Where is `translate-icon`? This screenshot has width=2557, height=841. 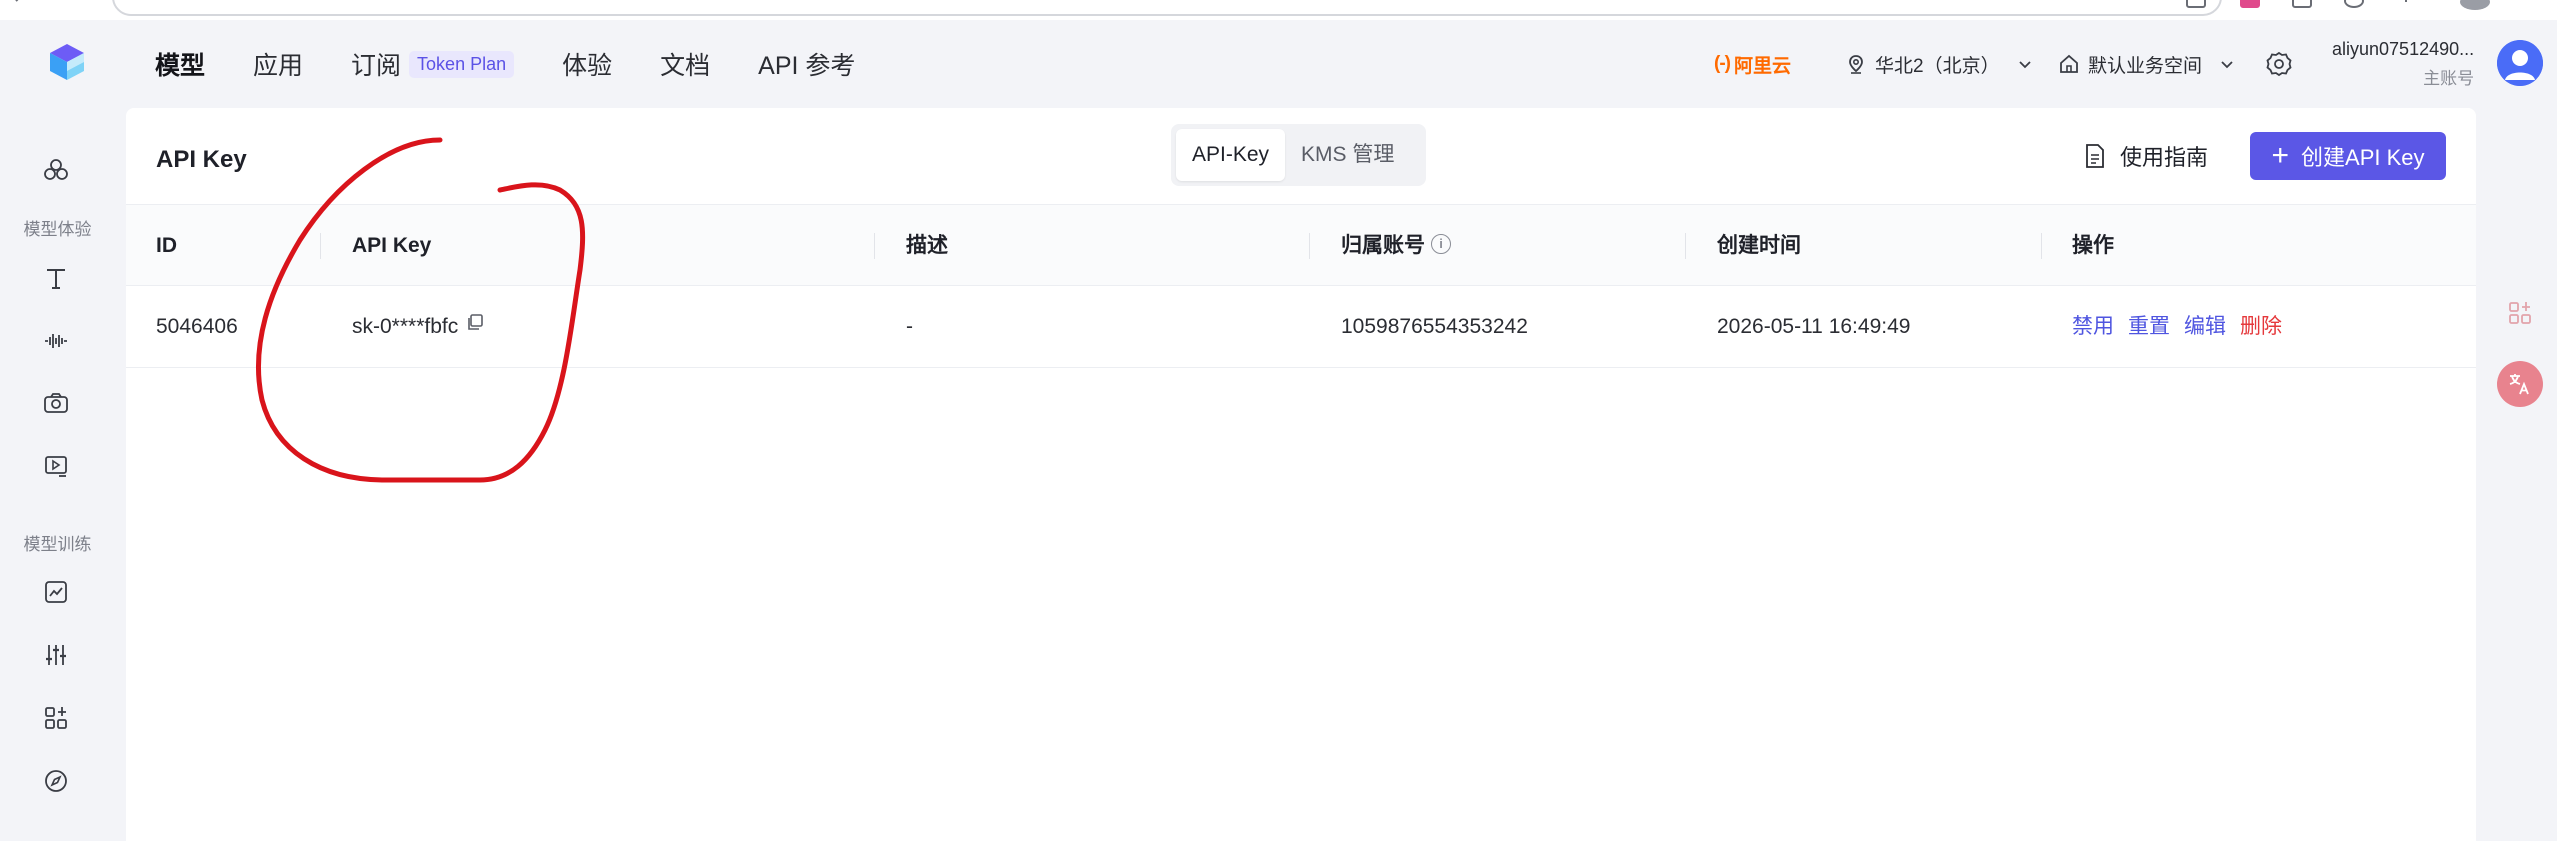
translate-icon is located at coordinates (2519, 384).